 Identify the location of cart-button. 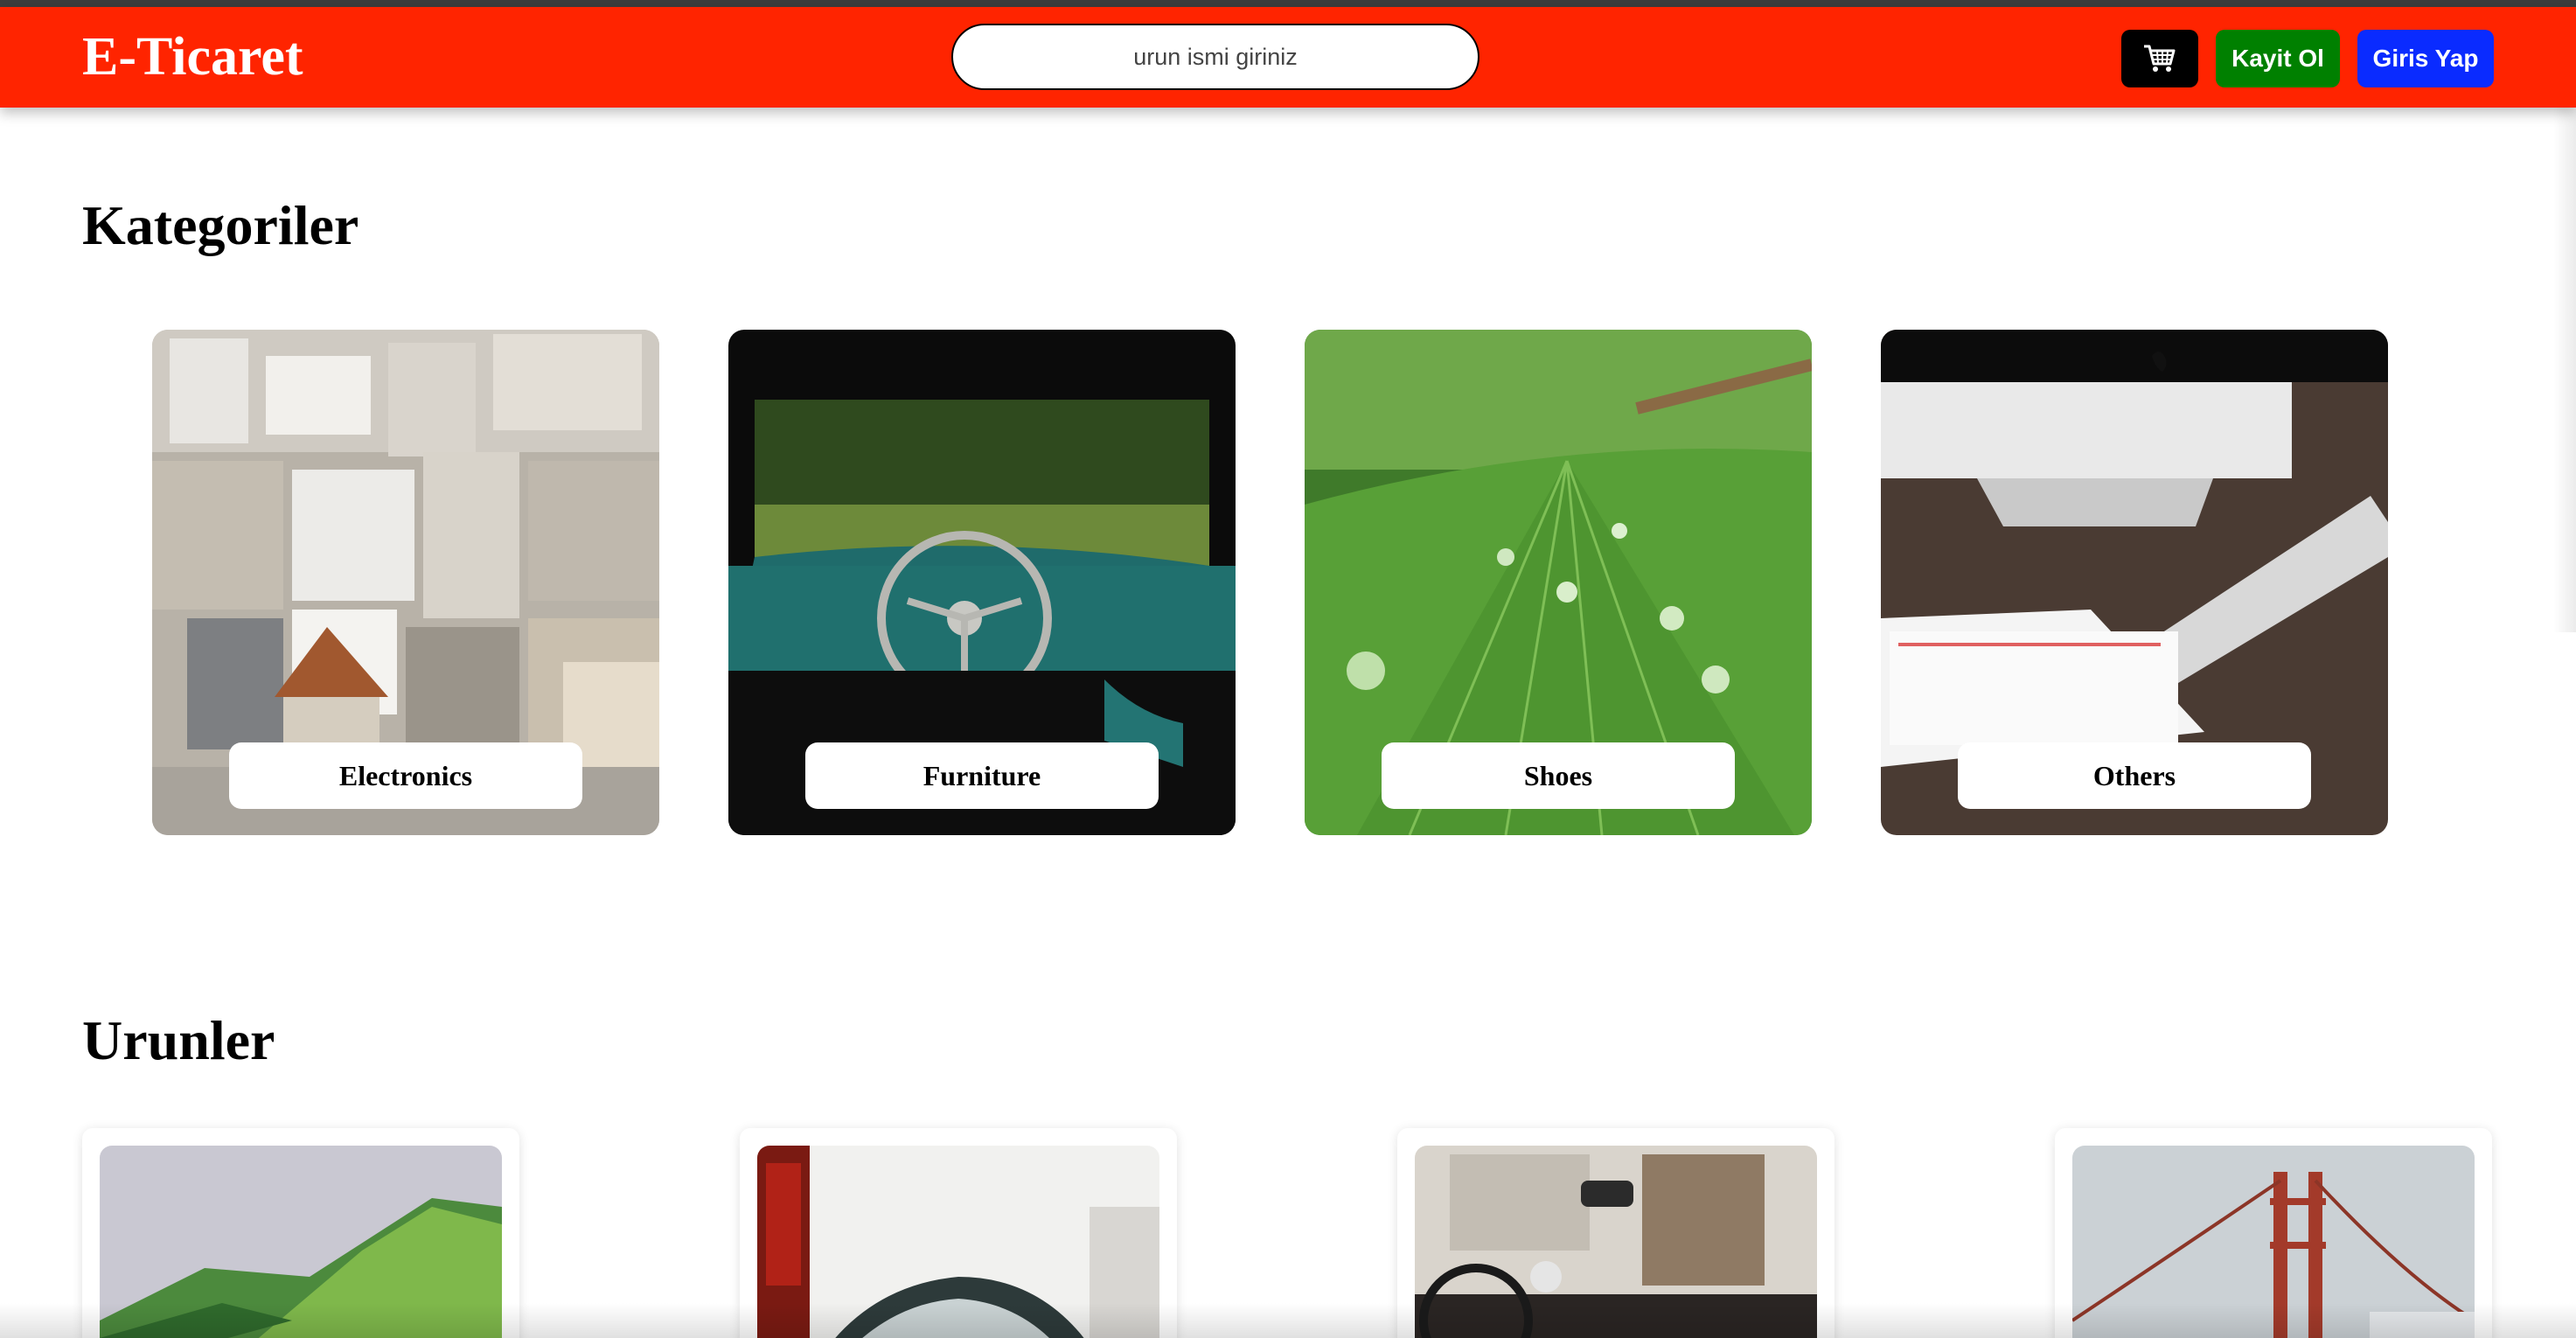
(2159, 58).